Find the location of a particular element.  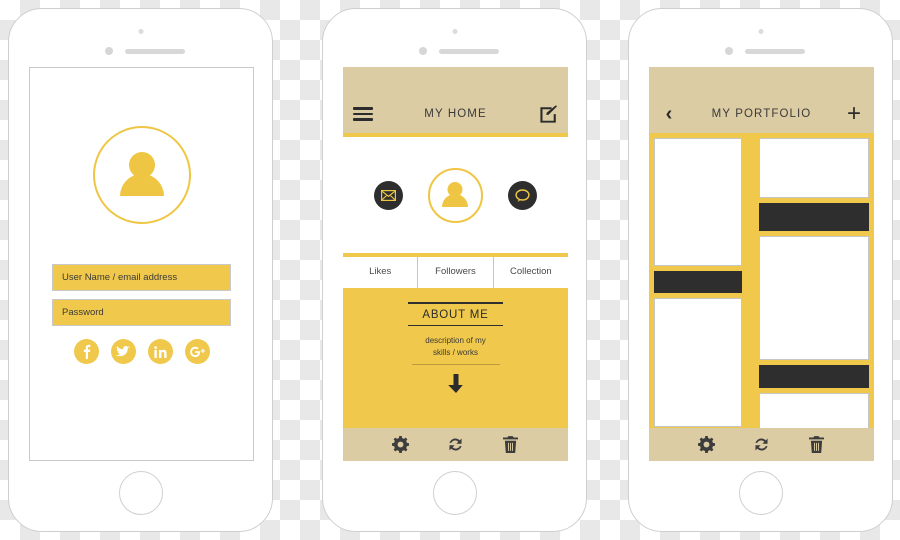

description-line-2: skills / works is located at coordinates (455, 352).